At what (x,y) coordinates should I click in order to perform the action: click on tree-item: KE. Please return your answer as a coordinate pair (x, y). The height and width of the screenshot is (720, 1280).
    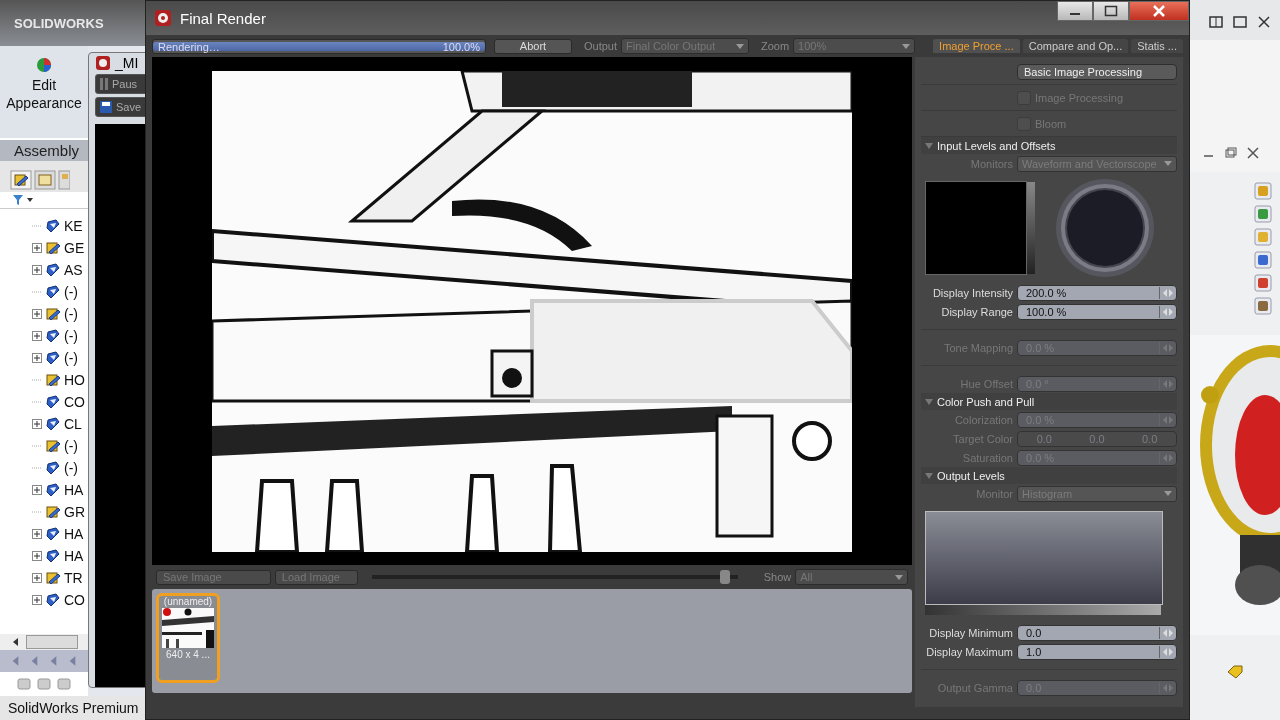
    Looking at the image, I should click on (73, 226).